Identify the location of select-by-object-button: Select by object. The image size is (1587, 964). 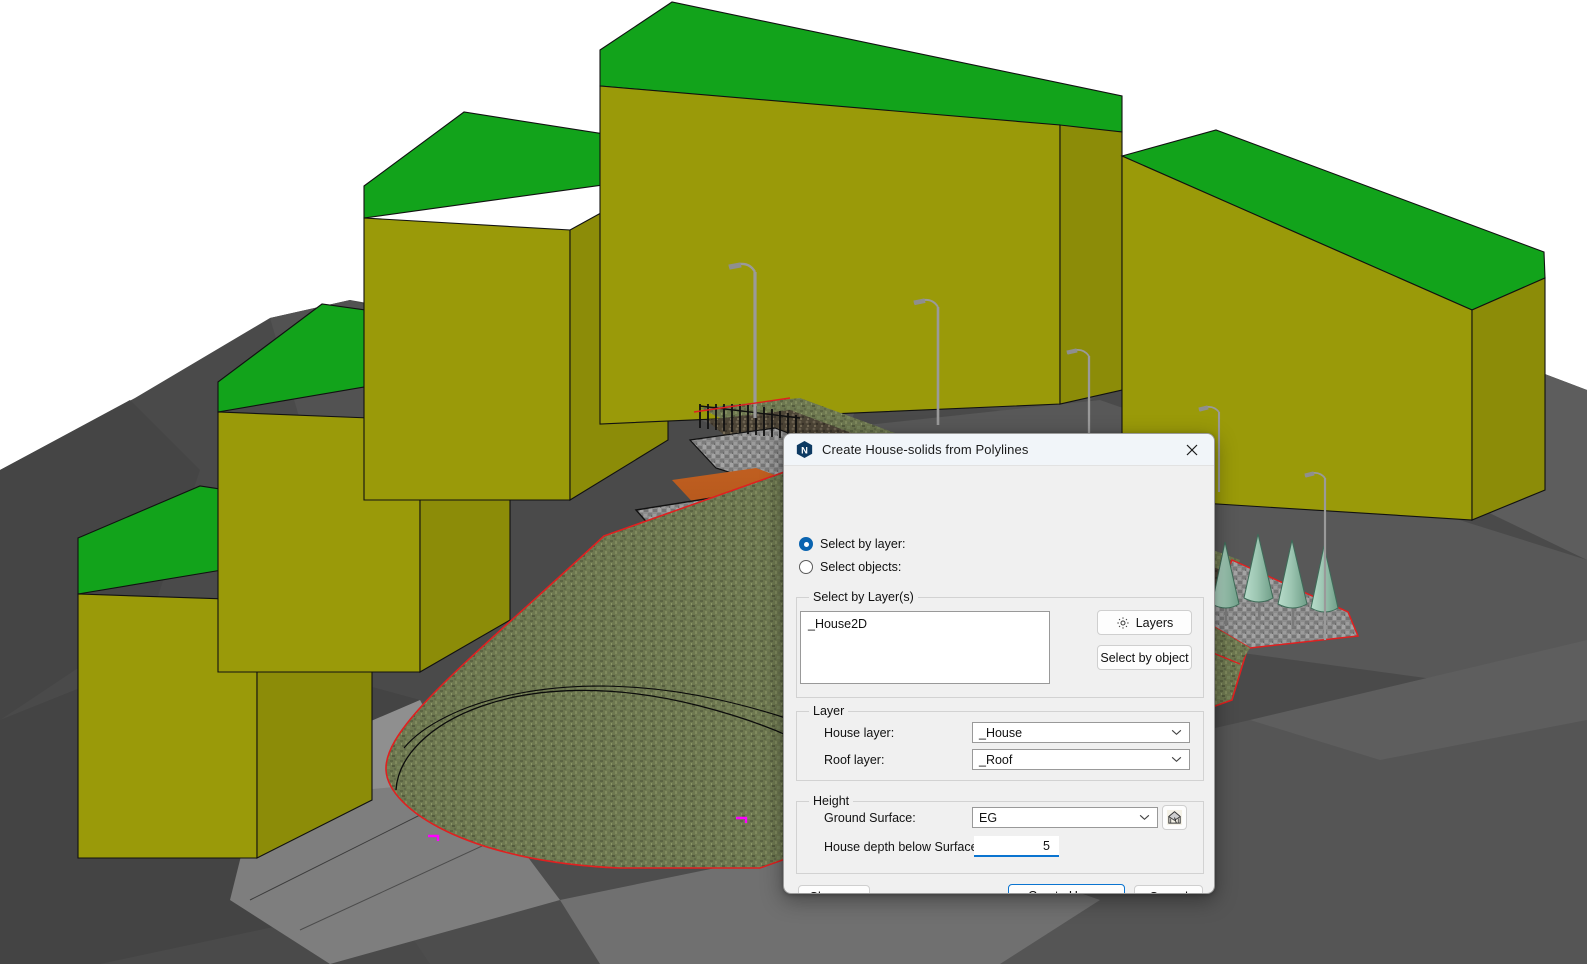
(1144, 657).